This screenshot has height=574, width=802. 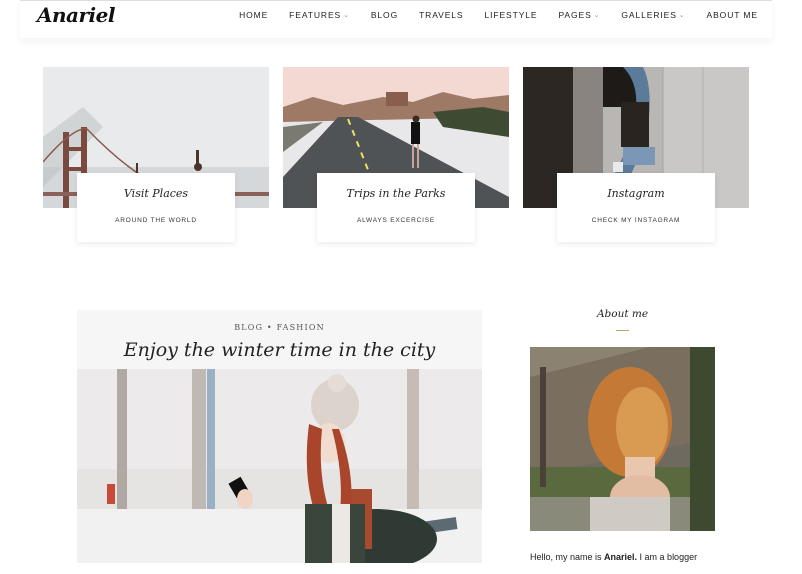 I want to click on nav-pages: PAGES ⌄, so click(x=579, y=15).